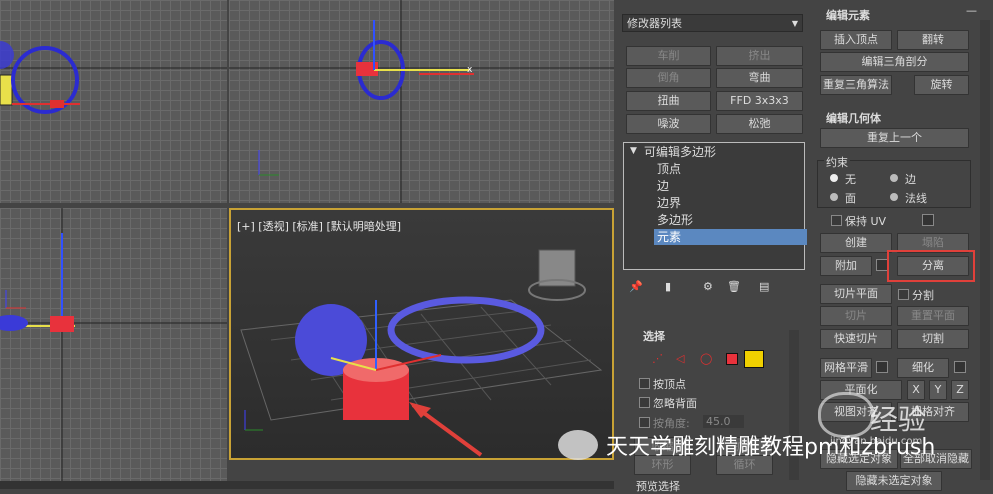  Describe the element at coordinates (657, 358) in the screenshot. I see `vertex-mode-icon: ⋰` at that location.